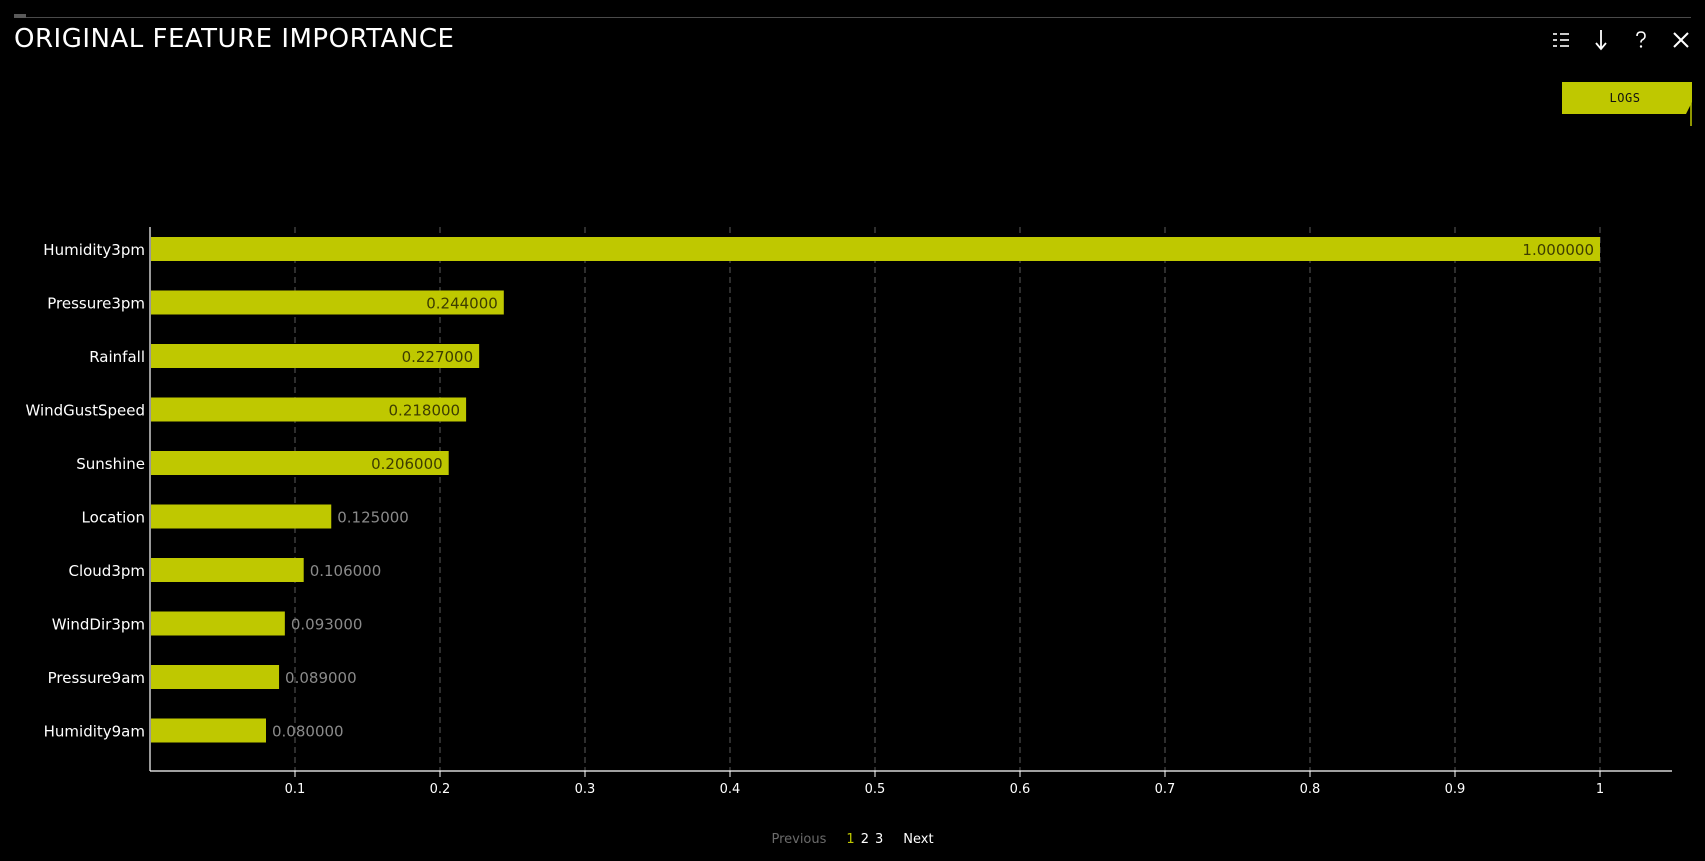  Describe the element at coordinates (1600, 789) in the screenshot. I see `x-tick-label: 1` at that location.